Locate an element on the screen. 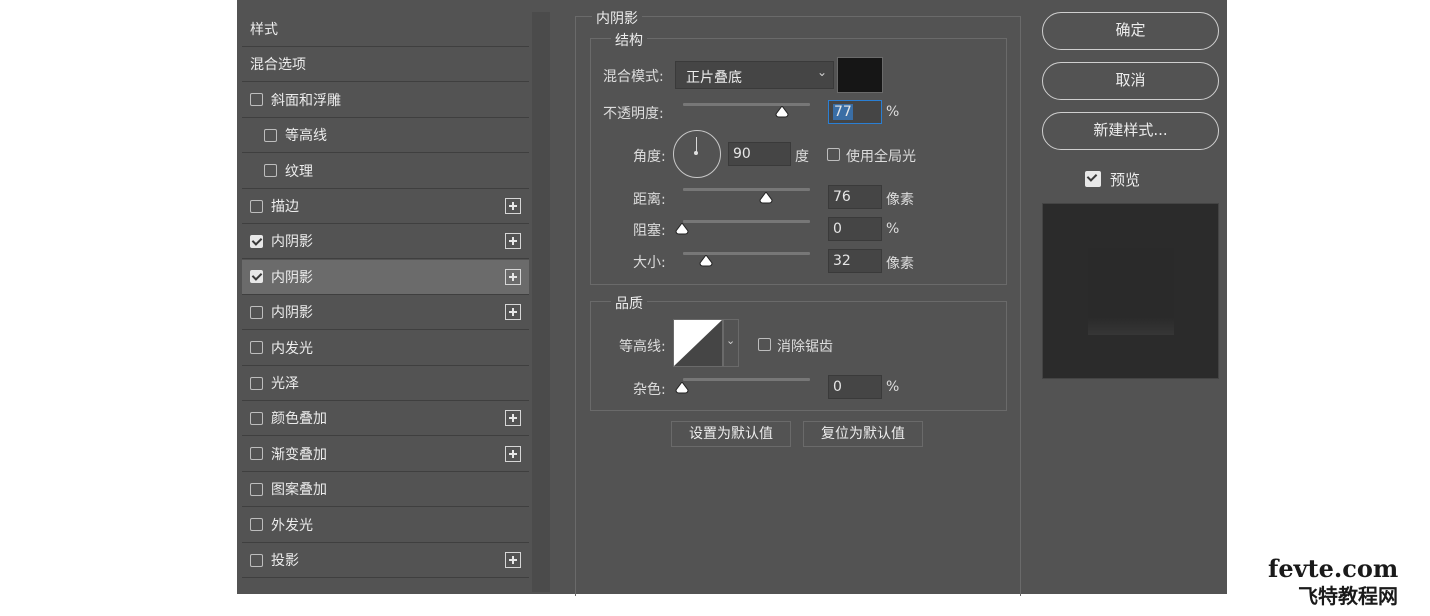 This screenshot has height=616, width=1430. opacity-input: 77 is located at coordinates (855, 112).